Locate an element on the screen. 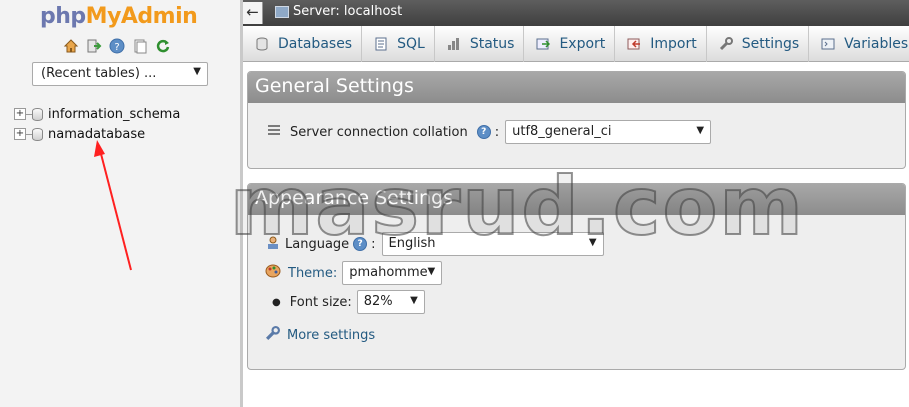 Image resolution: width=909 pixels, height=407 pixels. language-icon is located at coordinates (272, 244).